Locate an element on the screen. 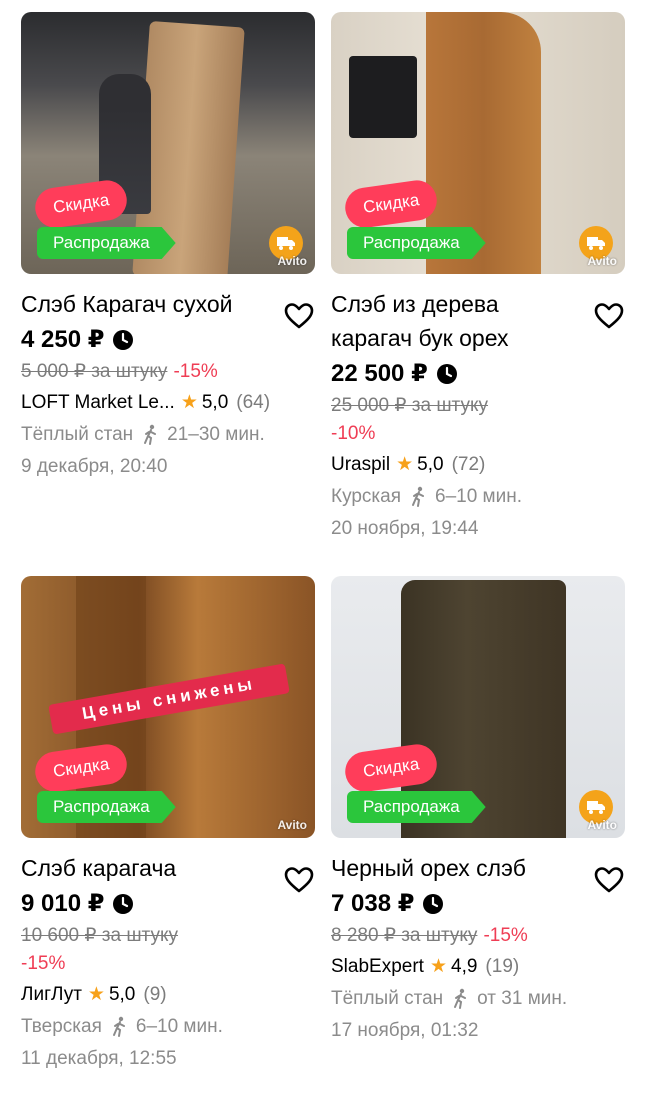 The width and height of the screenshot is (650, 1109). seller-name: SlabExpert is located at coordinates (377, 967).